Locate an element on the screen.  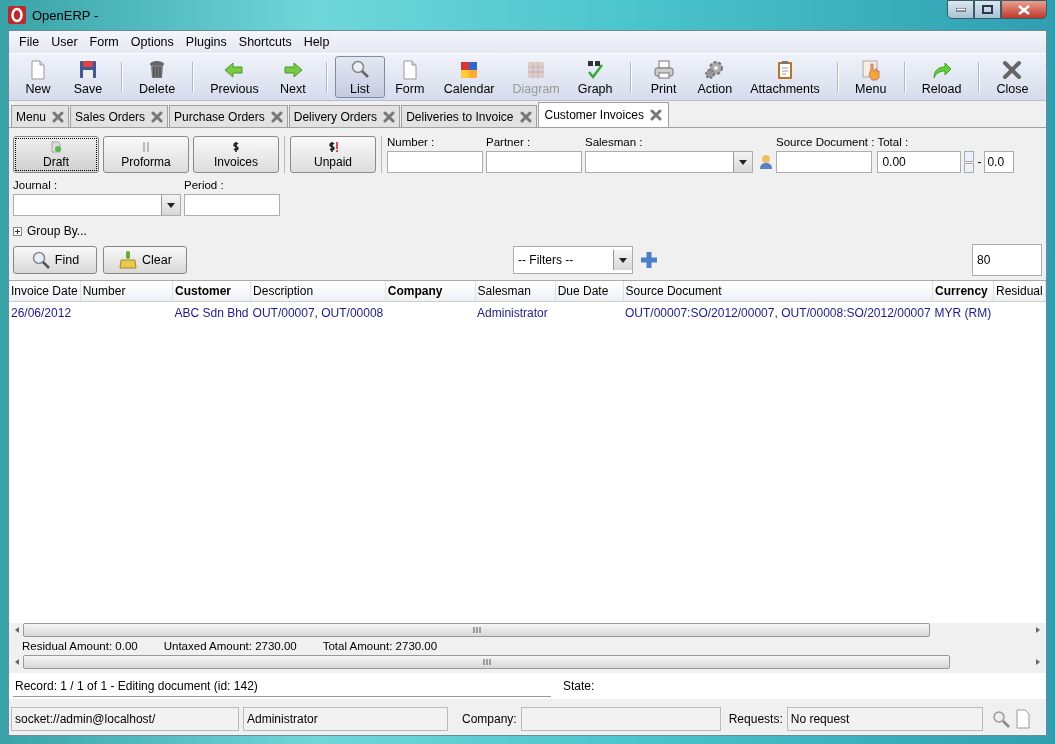
person-icon is located at coordinates (766, 162).